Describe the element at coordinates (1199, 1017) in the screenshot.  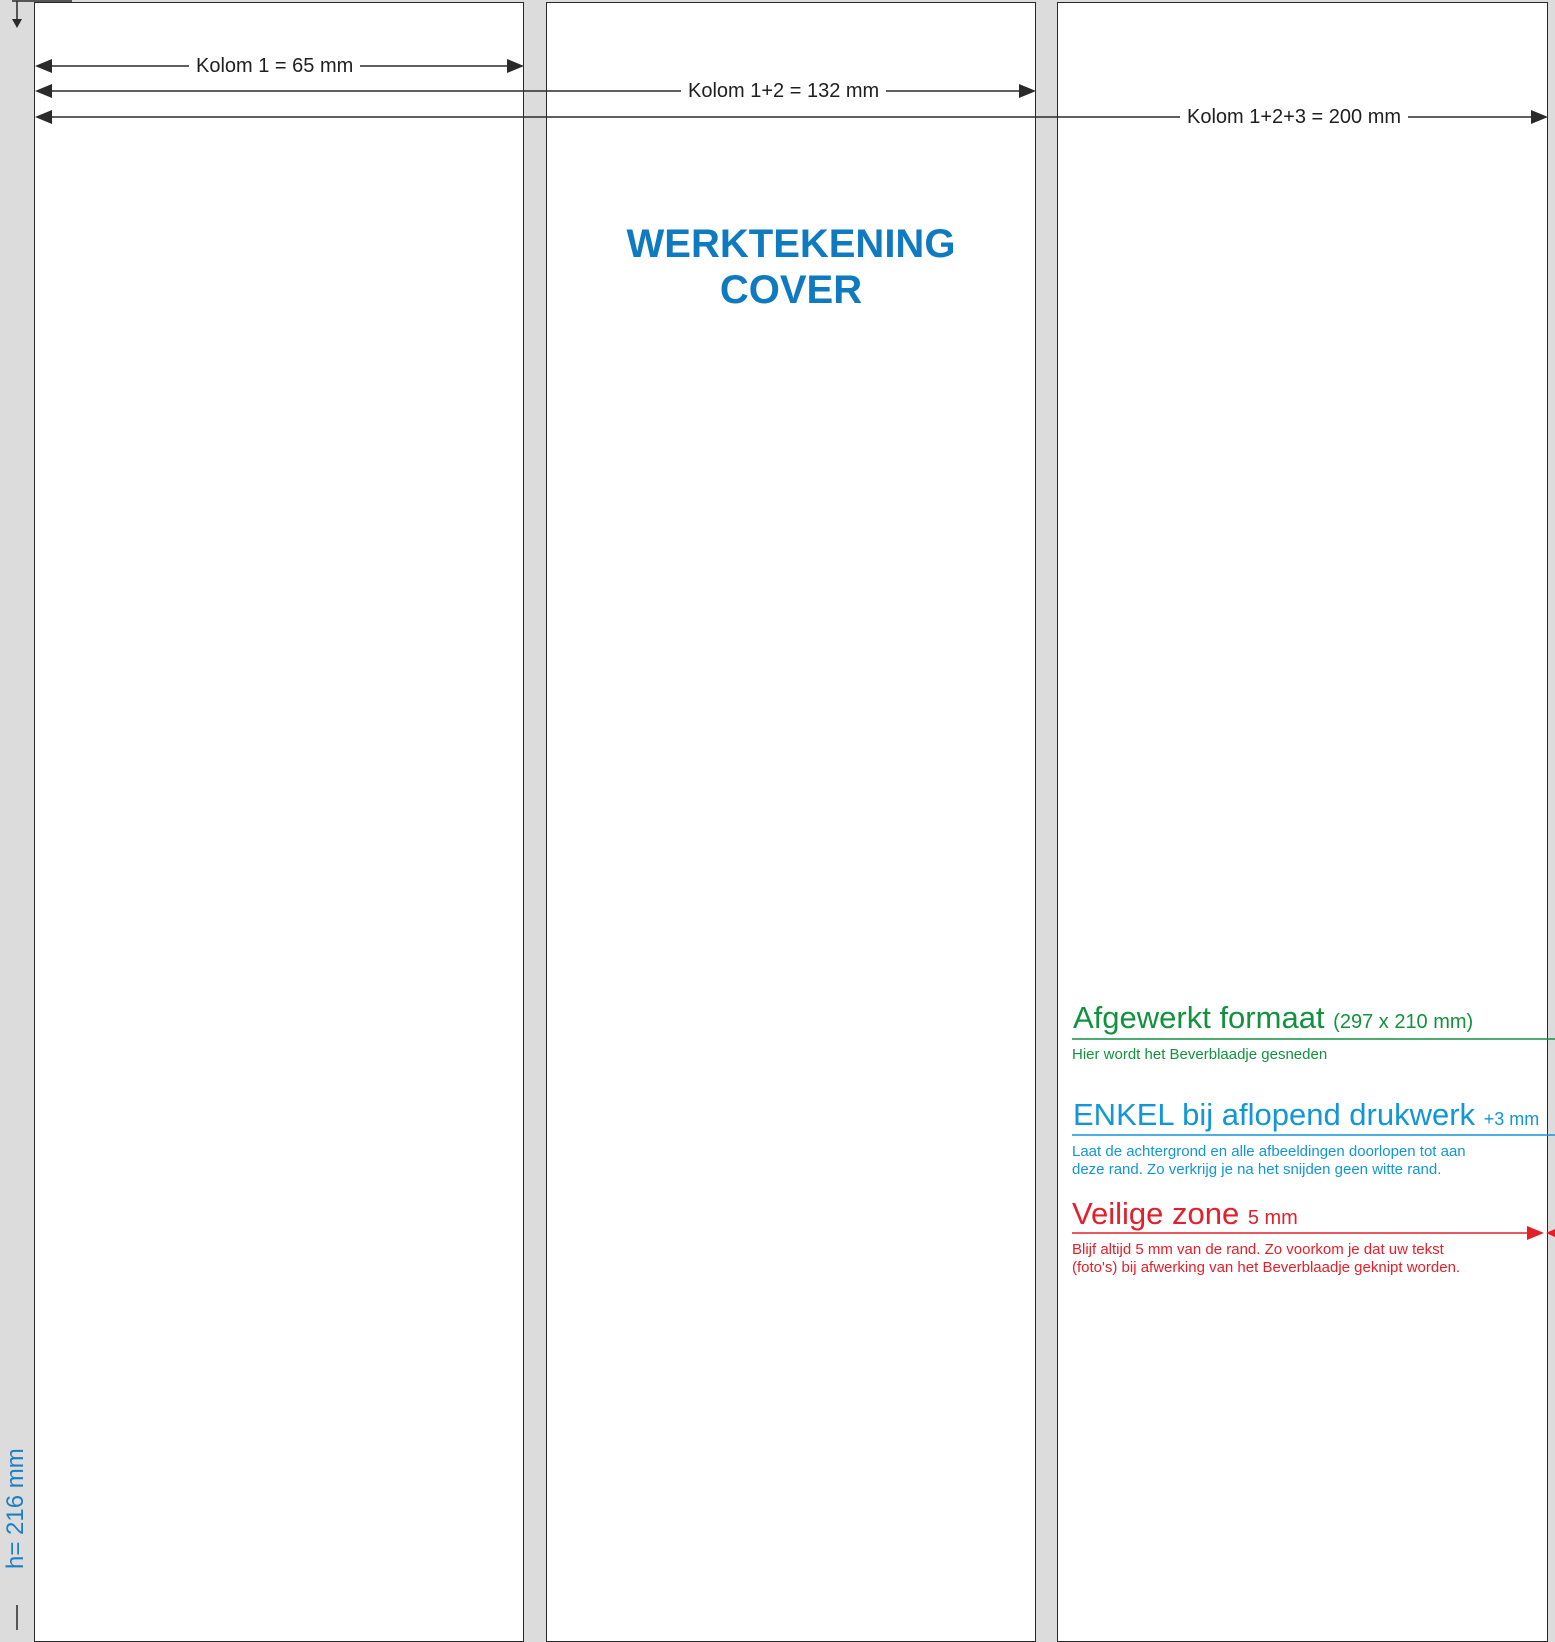
I see `afgewerkt-title: Afgewerkt formaat` at that location.